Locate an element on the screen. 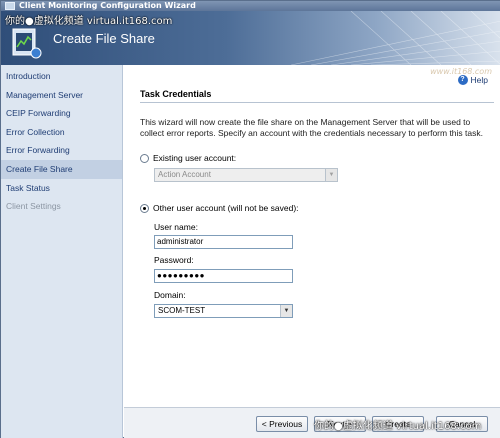 This screenshot has height=438, width=500. other-account-label: Other user account (will not be saved): is located at coordinates (226, 208).